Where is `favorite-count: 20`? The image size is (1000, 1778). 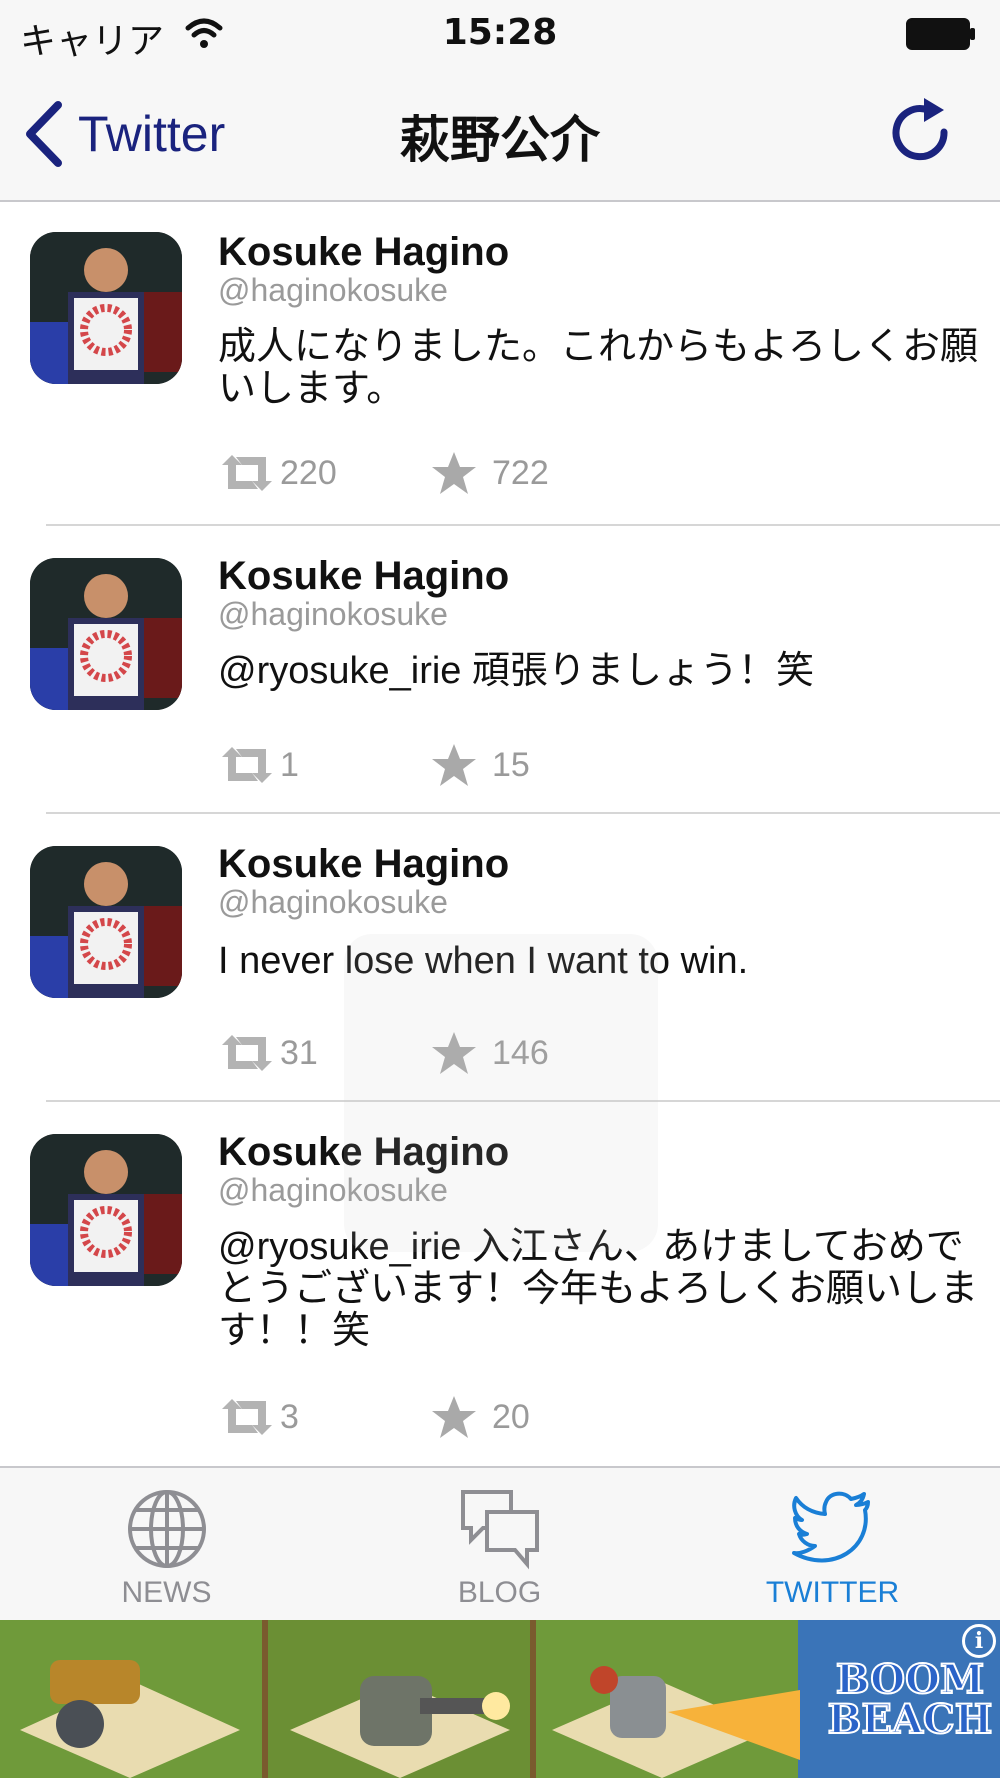 favorite-count: 20 is located at coordinates (511, 1416).